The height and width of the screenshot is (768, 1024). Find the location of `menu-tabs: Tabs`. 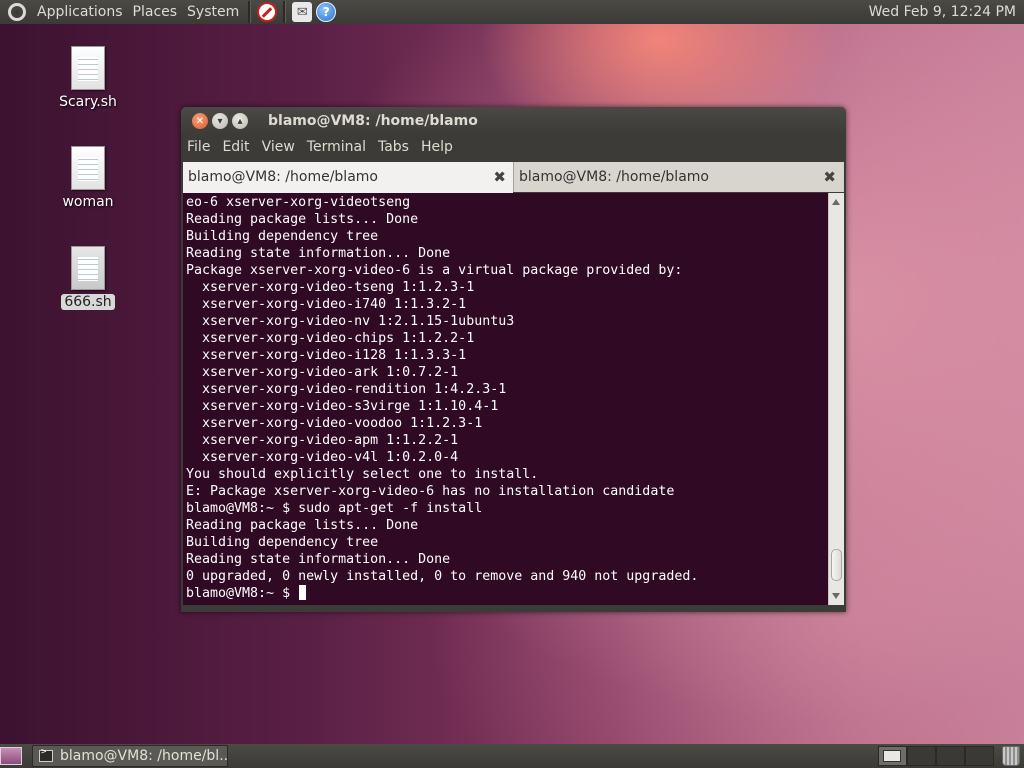

menu-tabs: Tabs is located at coordinates (393, 147).